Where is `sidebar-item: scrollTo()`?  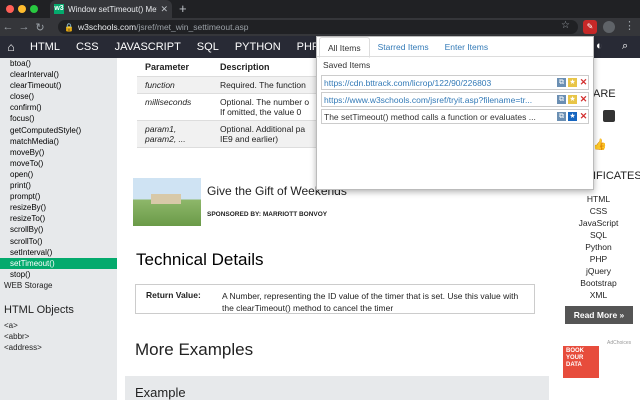 sidebar-item: scrollTo() is located at coordinates (58, 241).